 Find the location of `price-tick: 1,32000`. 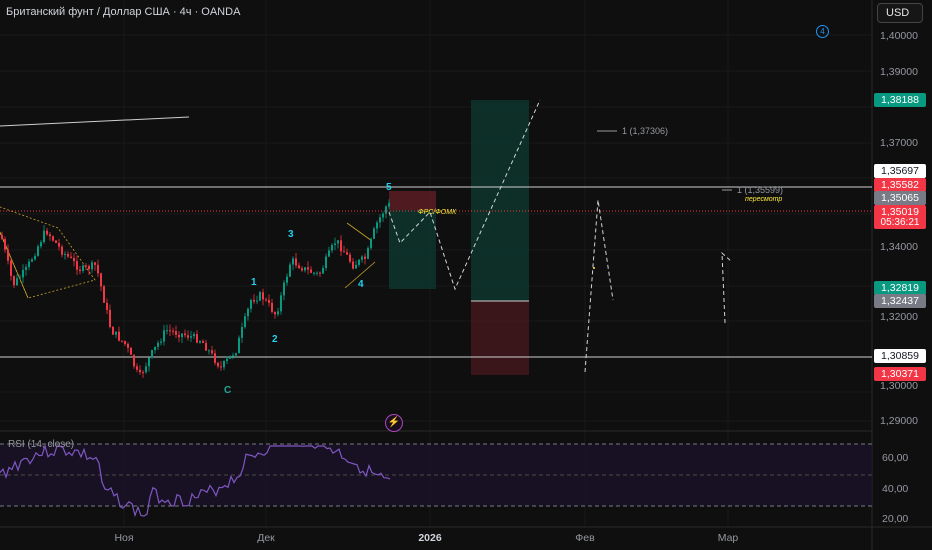

price-tick: 1,32000 is located at coordinates (899, 317).